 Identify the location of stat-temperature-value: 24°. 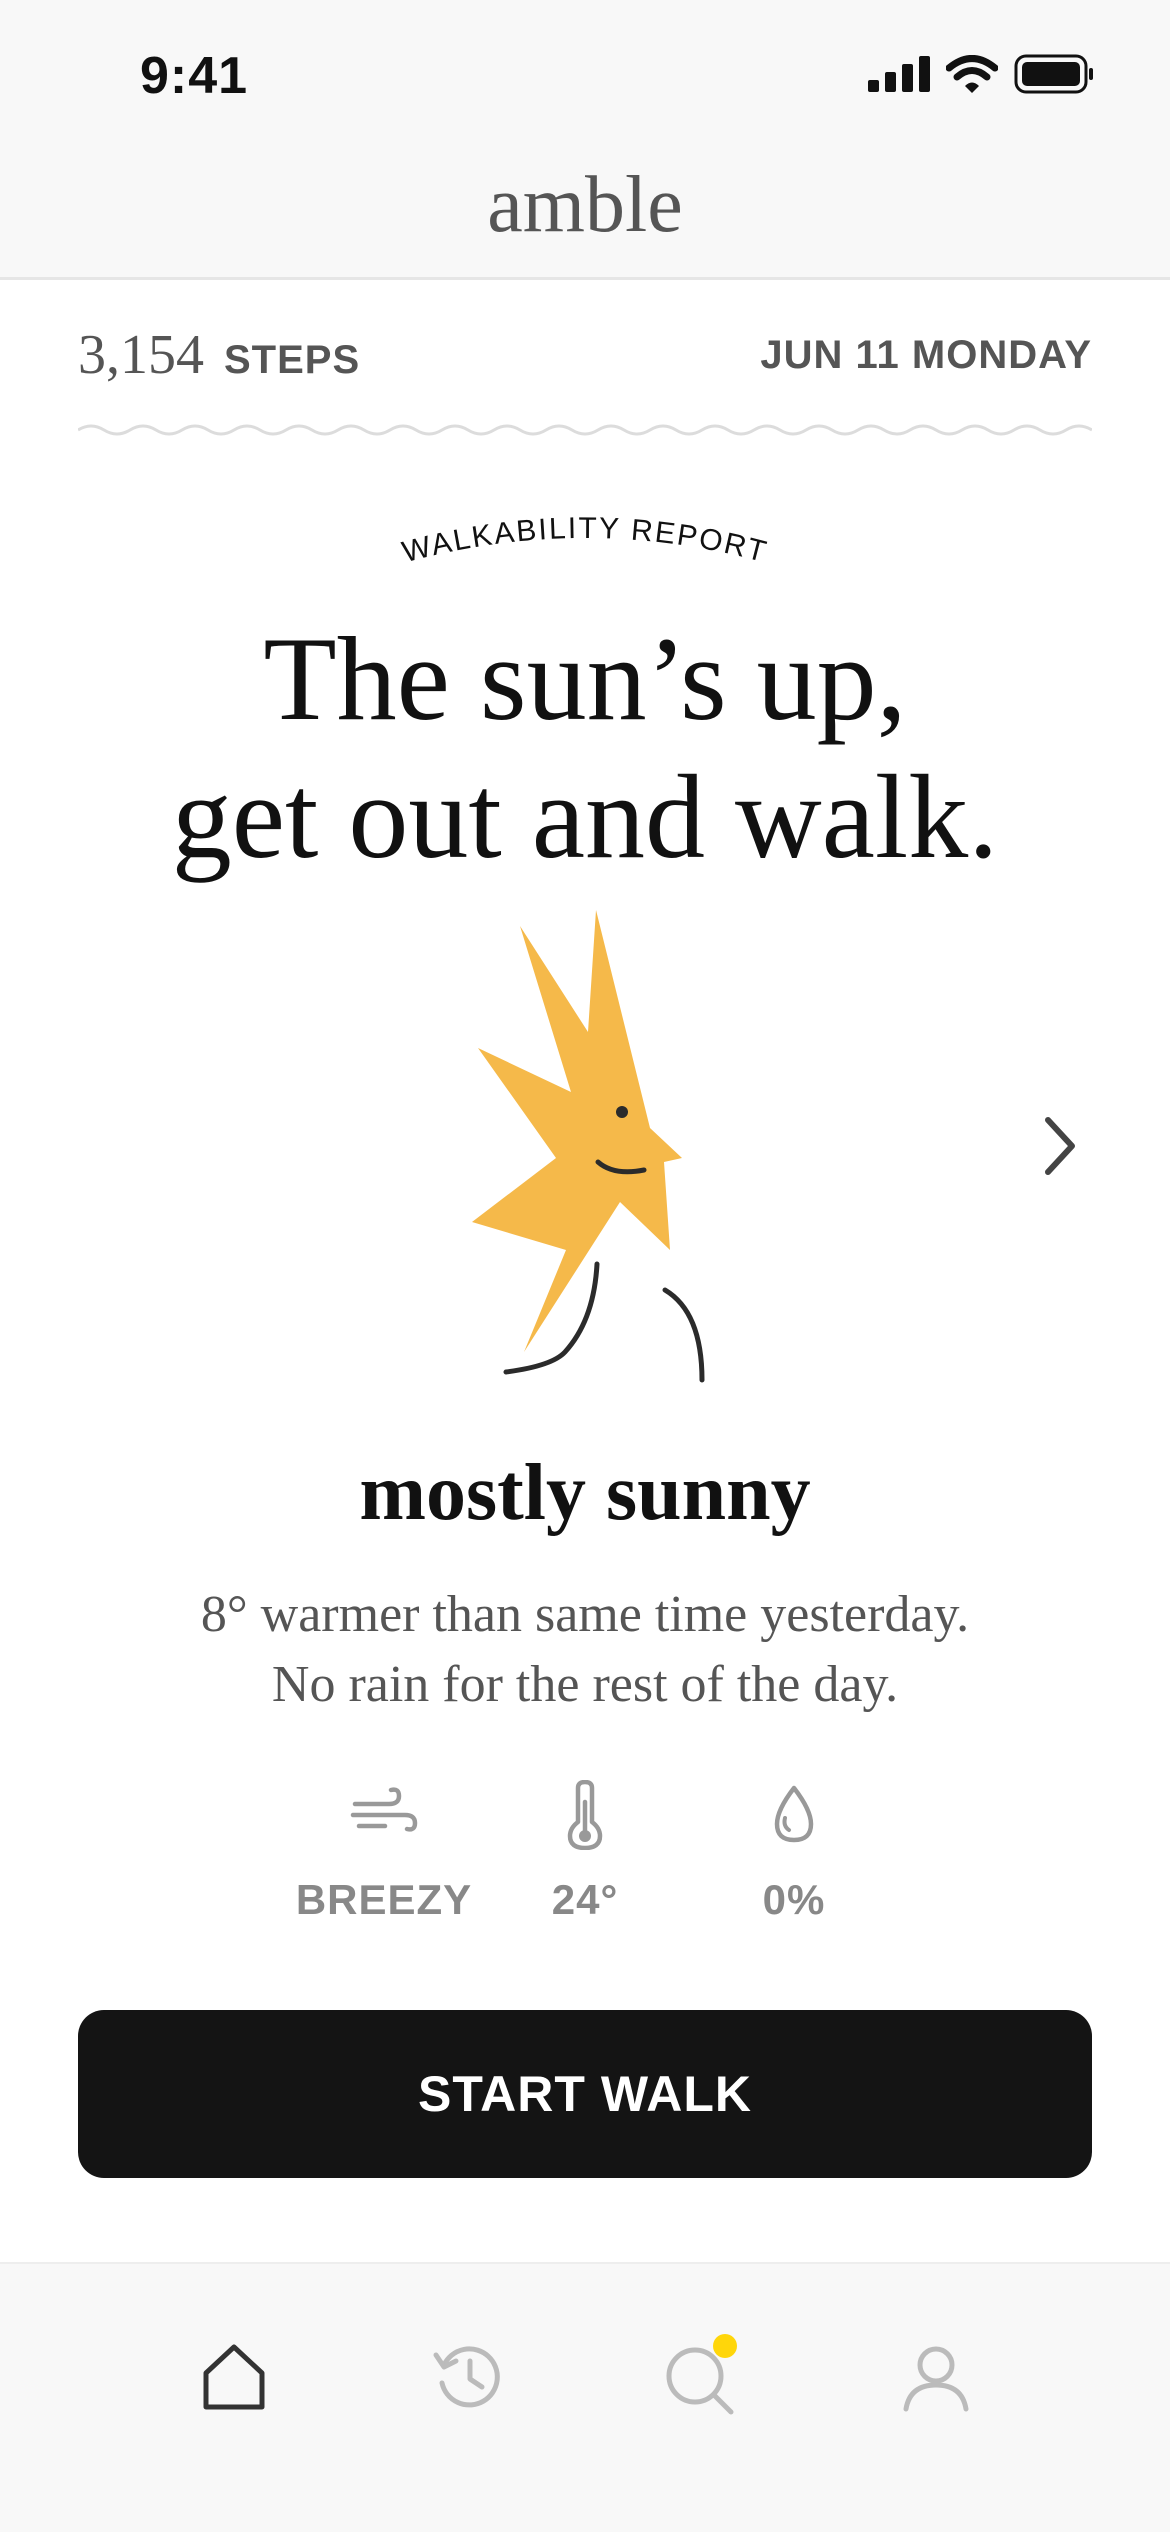
(585, 1899).